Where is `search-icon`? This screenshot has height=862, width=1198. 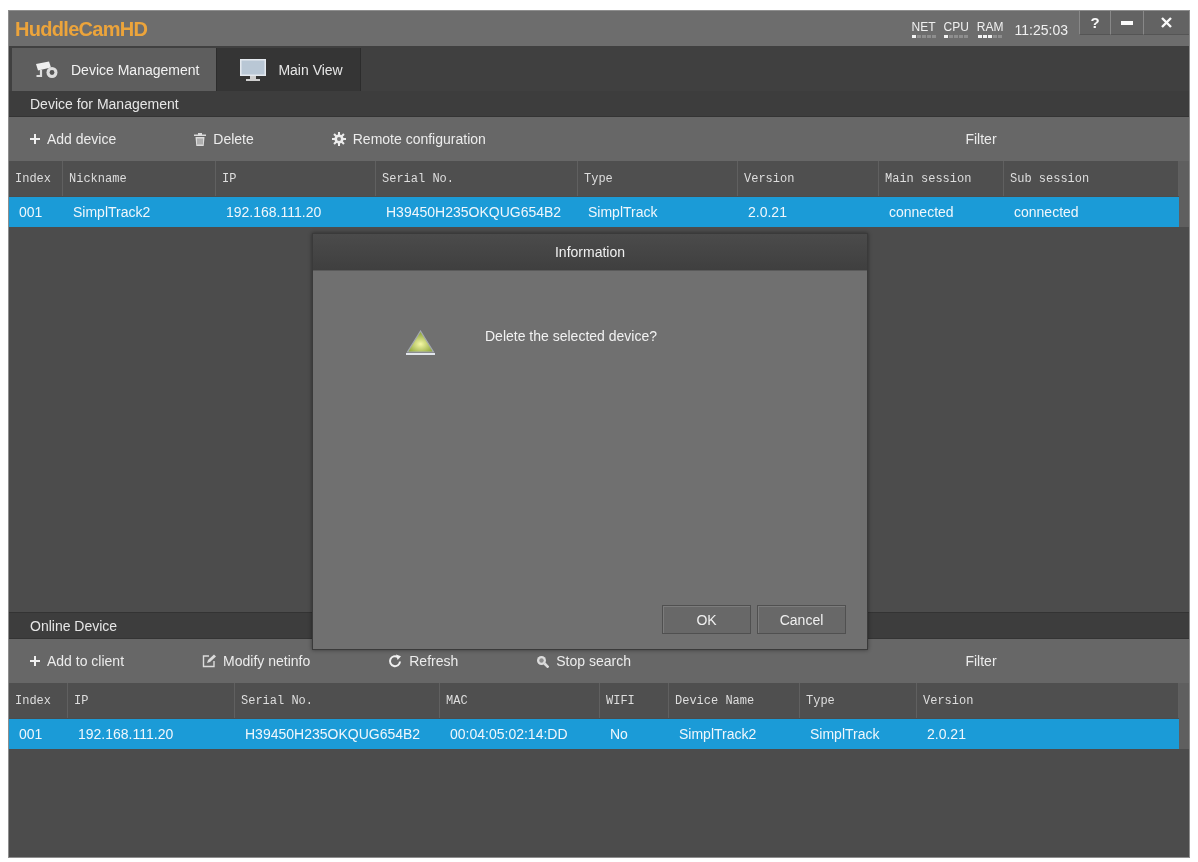 search-icon is located at coordinates (543, 661).